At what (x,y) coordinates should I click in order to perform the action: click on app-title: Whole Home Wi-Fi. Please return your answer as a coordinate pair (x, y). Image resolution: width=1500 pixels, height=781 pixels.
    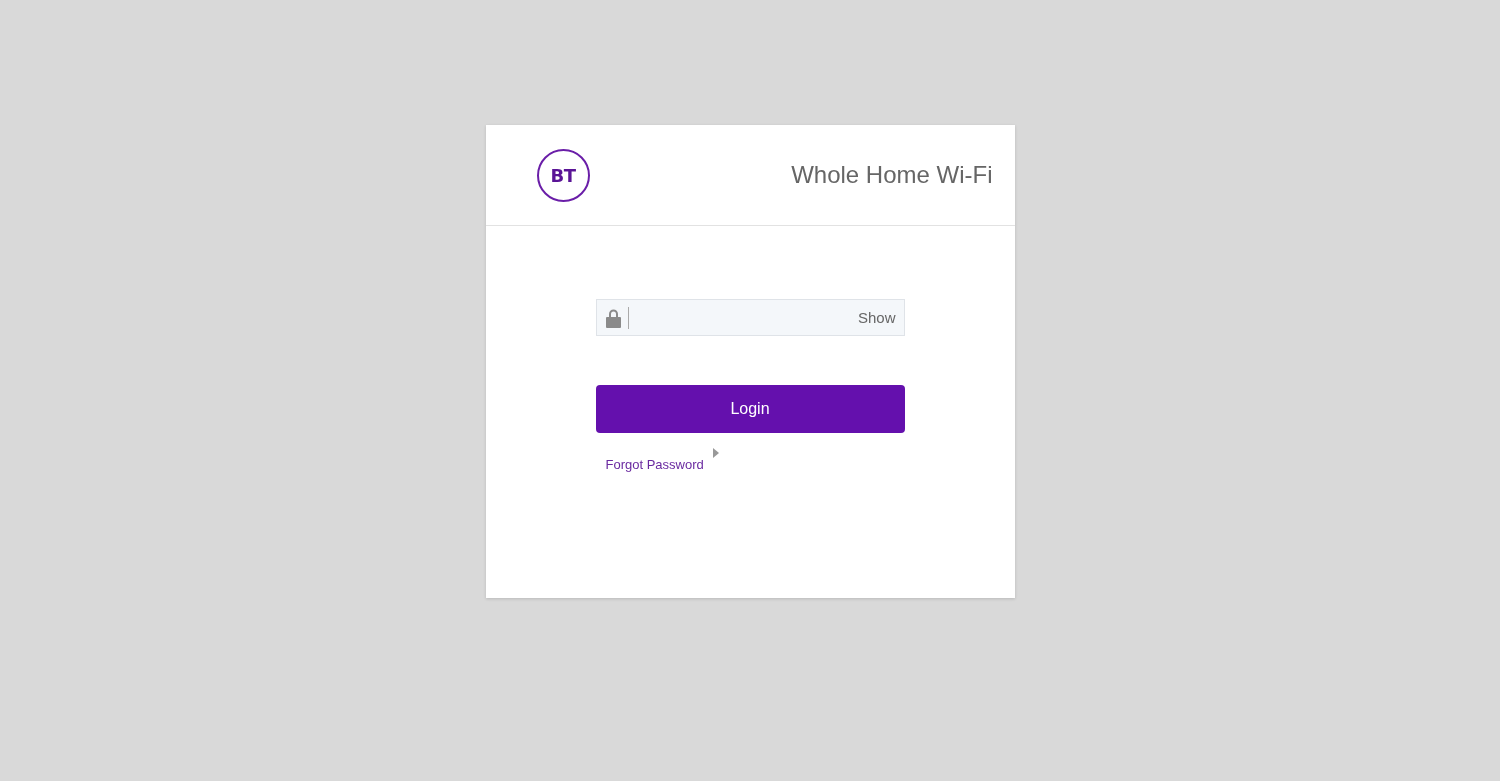
    Looking at the image, I should click on (892, 175).